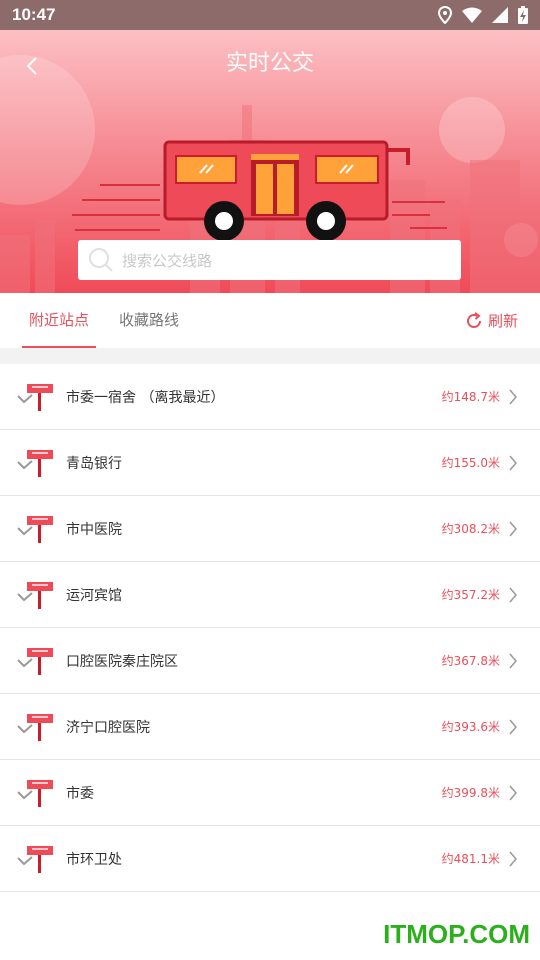 Image resolution: width=540 pixels, height=960 pixels. Describe the element at coordinates (145, 397) in the screenshot. I see `stop-name: 市委一宿舍 （离我最近）` at that location.